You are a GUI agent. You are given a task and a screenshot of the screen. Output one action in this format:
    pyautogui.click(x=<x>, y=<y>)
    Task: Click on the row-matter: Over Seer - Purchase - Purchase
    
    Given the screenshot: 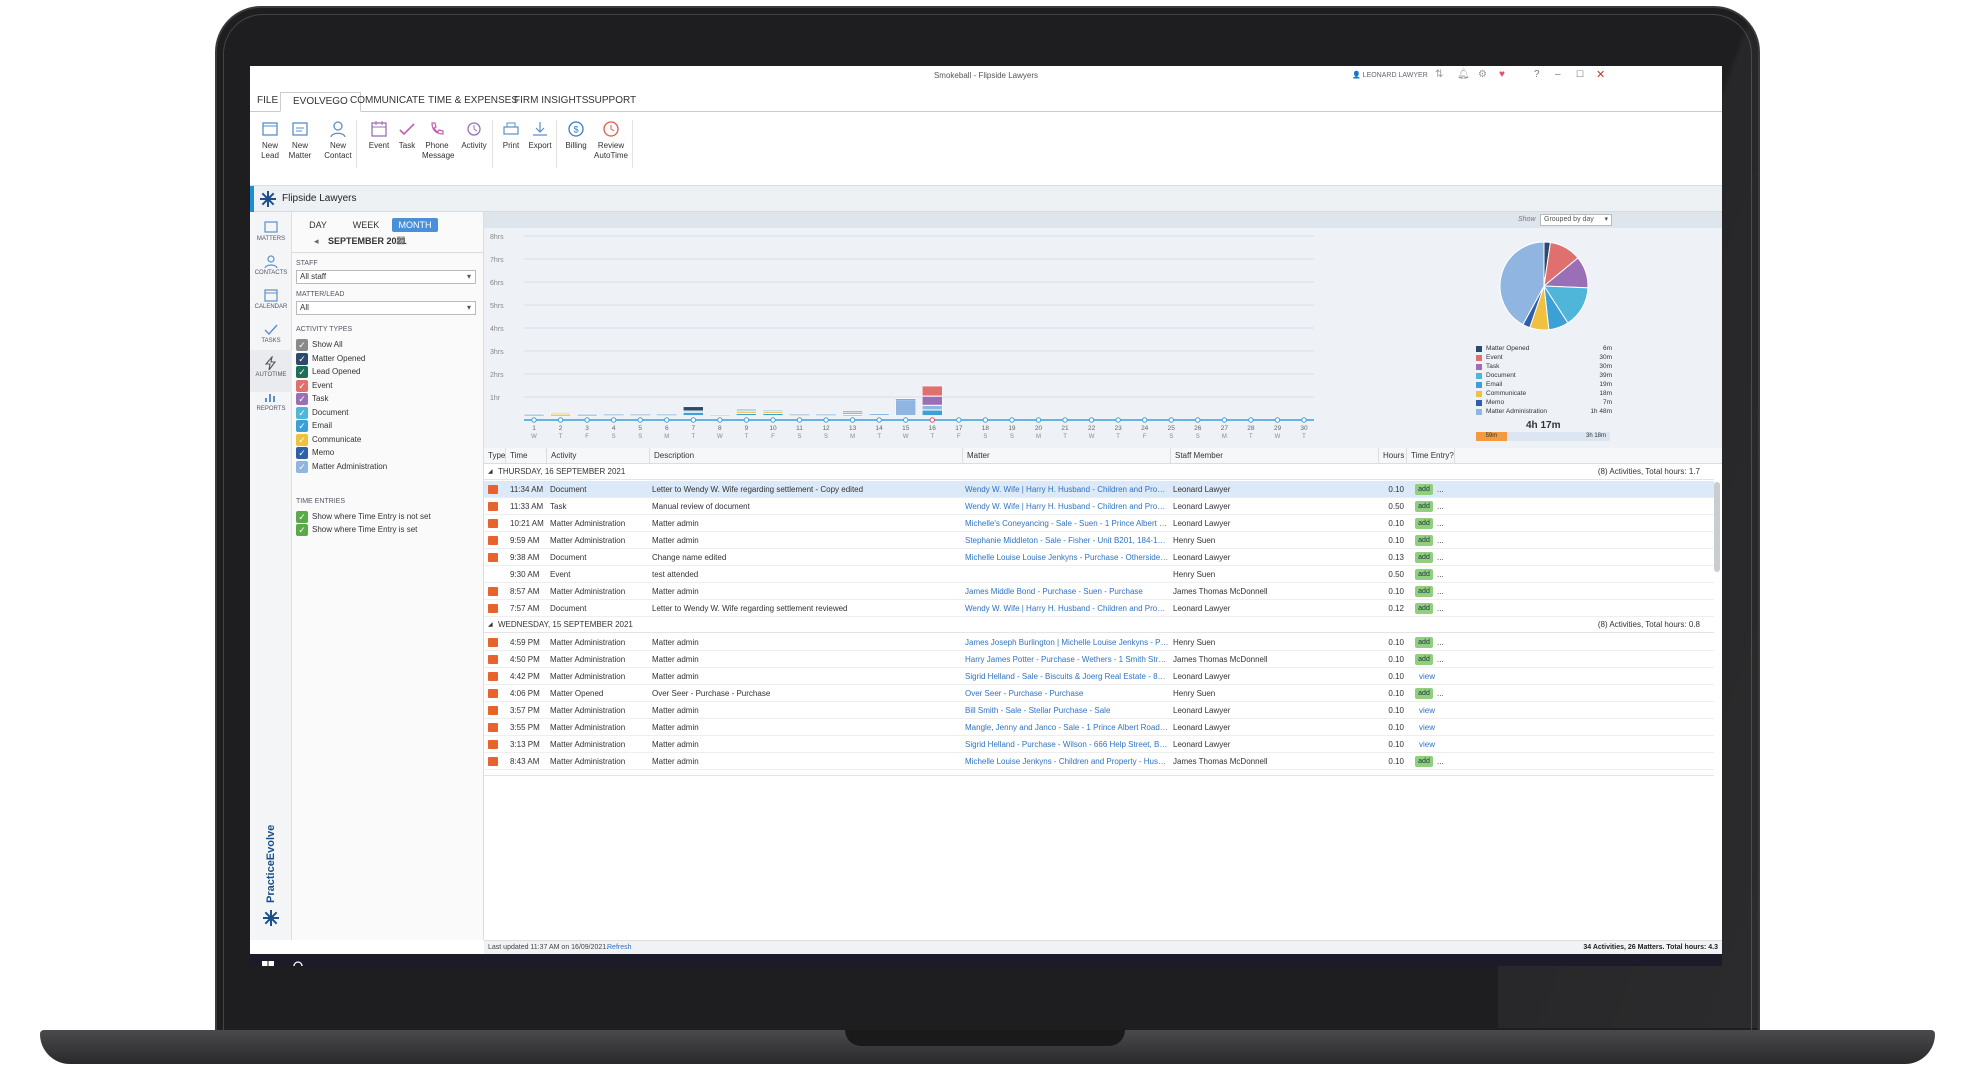 What is the action you would take?
    pyautogui.click(x=1067, y=693)
    